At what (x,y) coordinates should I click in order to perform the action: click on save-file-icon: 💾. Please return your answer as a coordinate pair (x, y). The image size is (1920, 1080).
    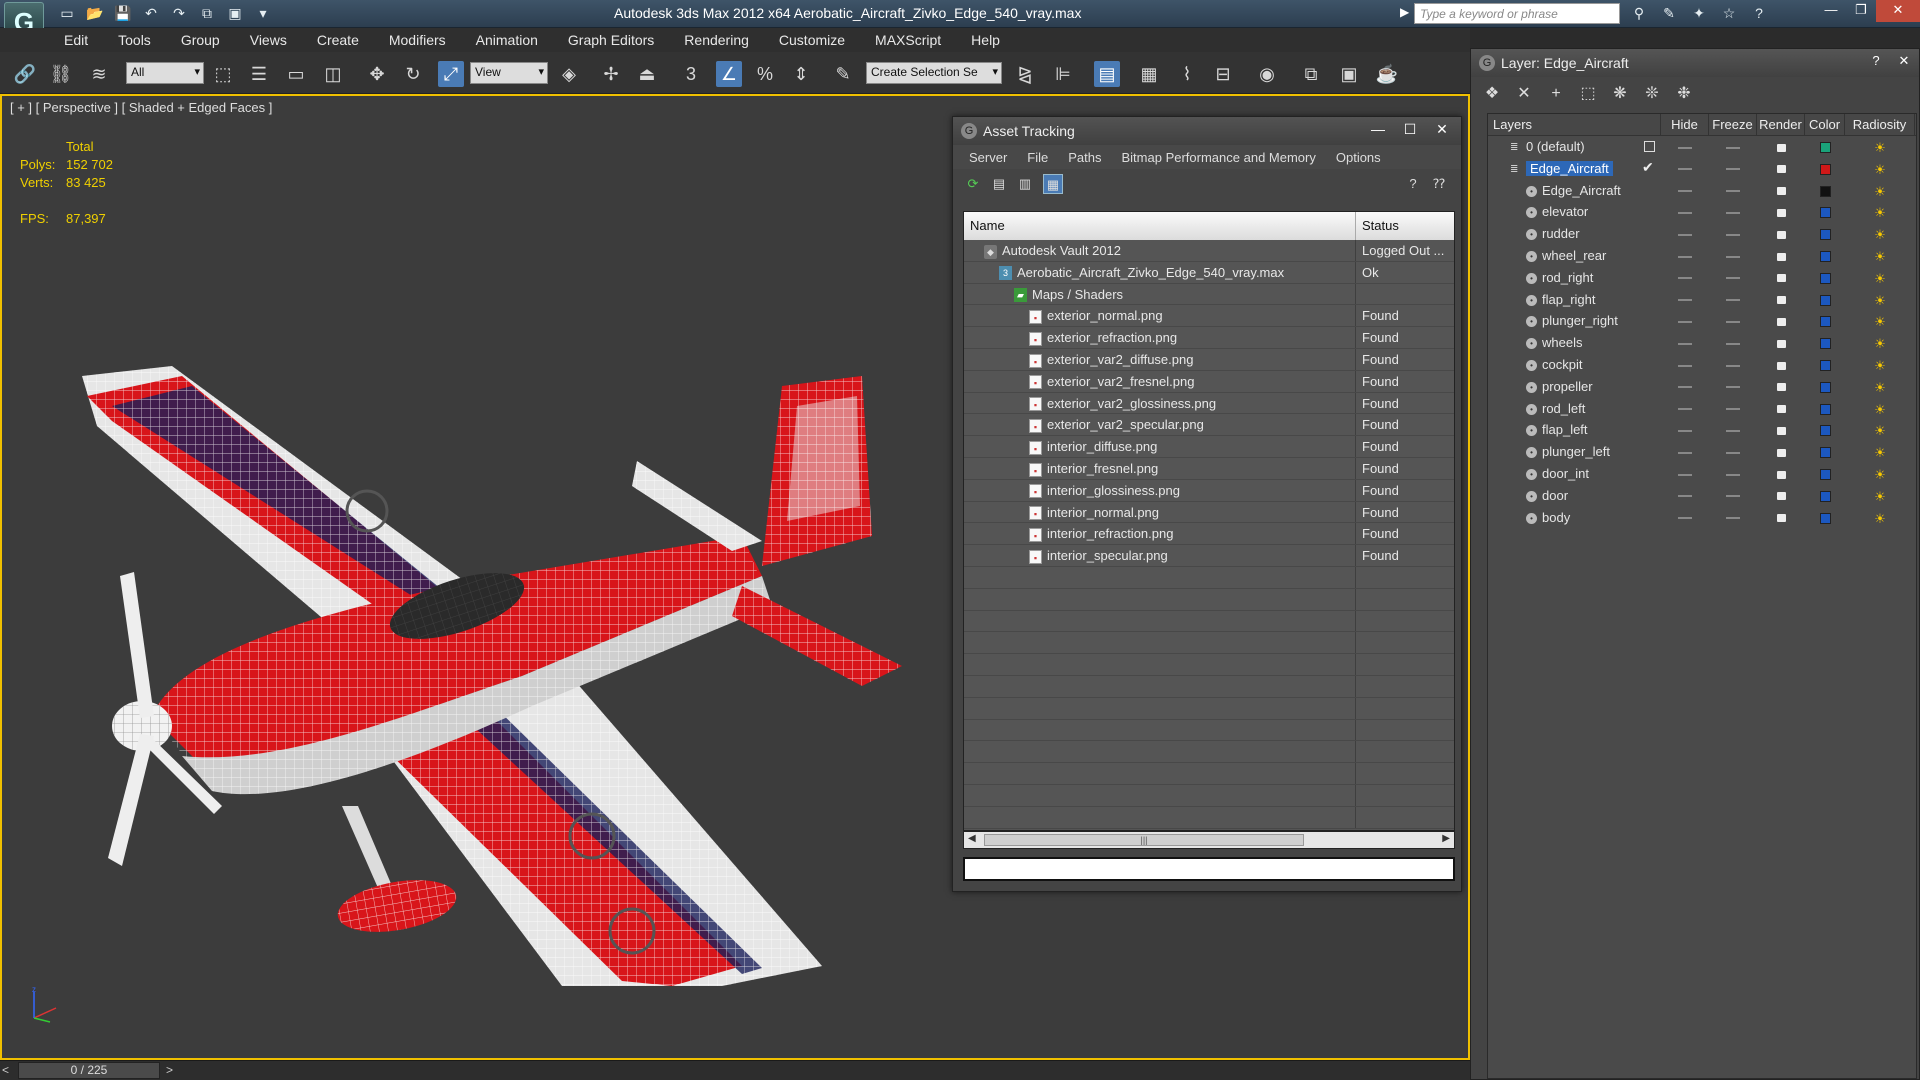
    Looking at the image, I should click on (123, 13).